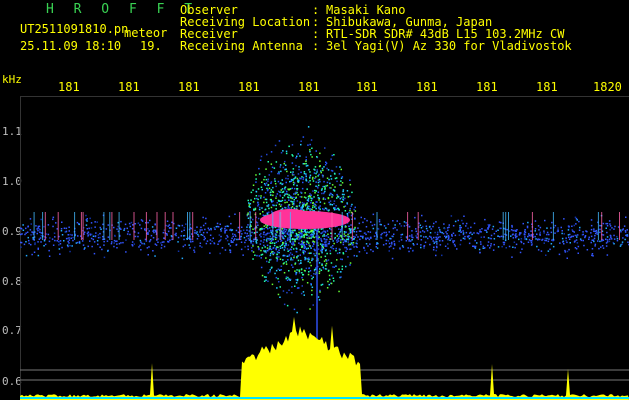 Image resolution: width=629 pixels, height=400 pixels. What do you see at coordinates (12, 381) in the screenshot?
I see `time-tick: 0.6` at bounding box center [12, 381].